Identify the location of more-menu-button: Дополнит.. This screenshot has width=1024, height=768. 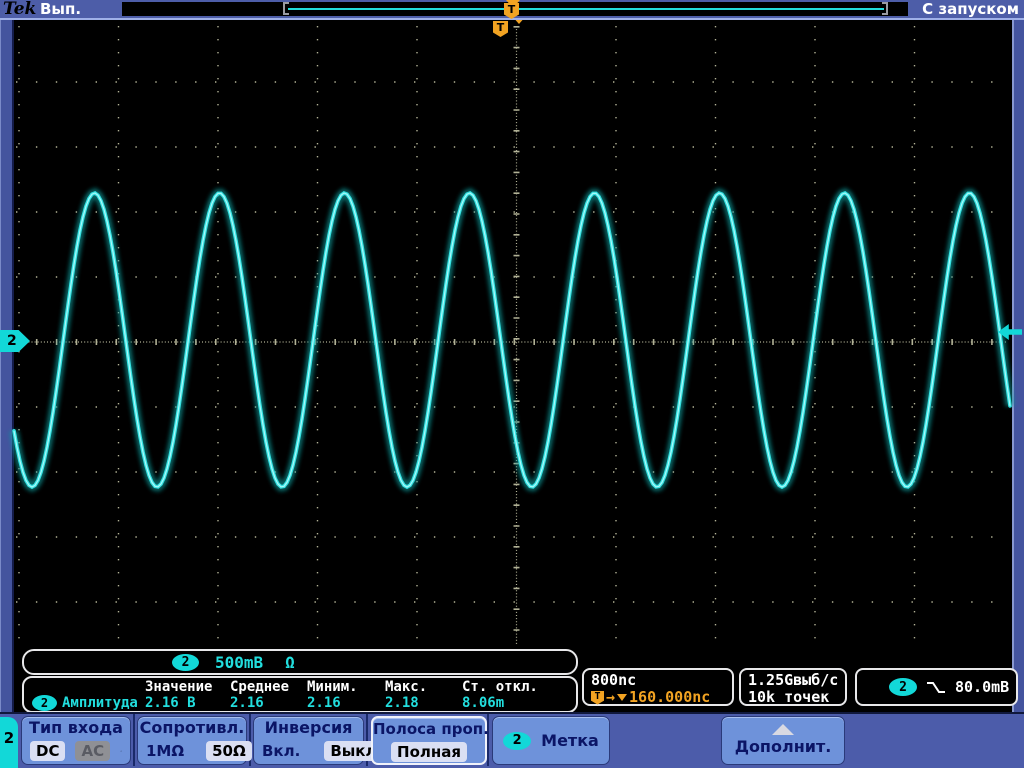
(783, 740).